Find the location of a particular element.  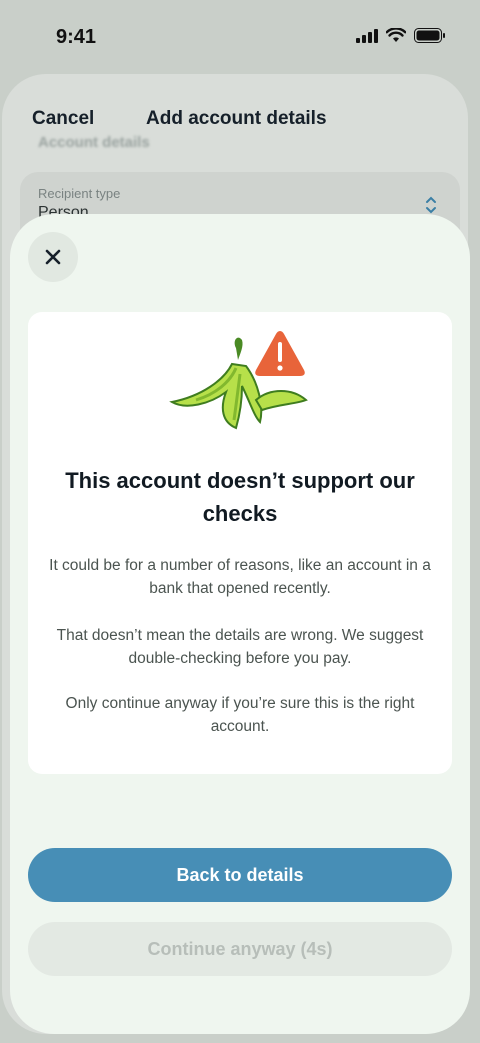

signal-icon is located at coordinates (367, 35).